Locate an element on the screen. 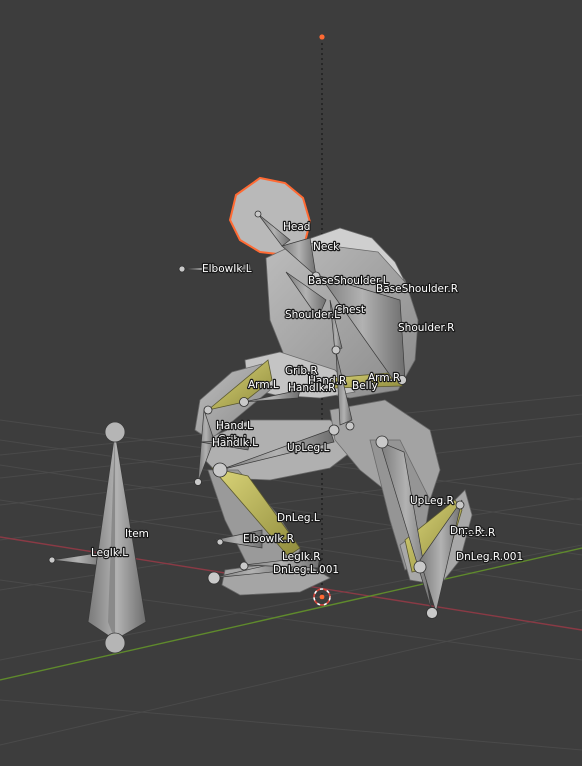  label-handik-l: HandIk.L is located at coordinates (235, 443).